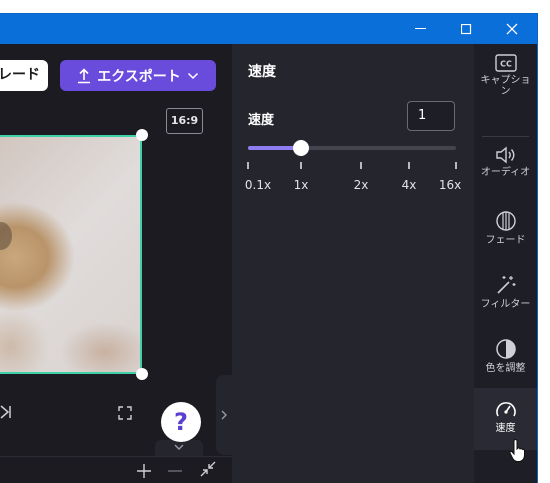 This screenshot has height=483, width=550. What do you see at coordinates (175, 472) in the screenshot?
I see `zoom-out-icon` at bounding box center [175, 472].